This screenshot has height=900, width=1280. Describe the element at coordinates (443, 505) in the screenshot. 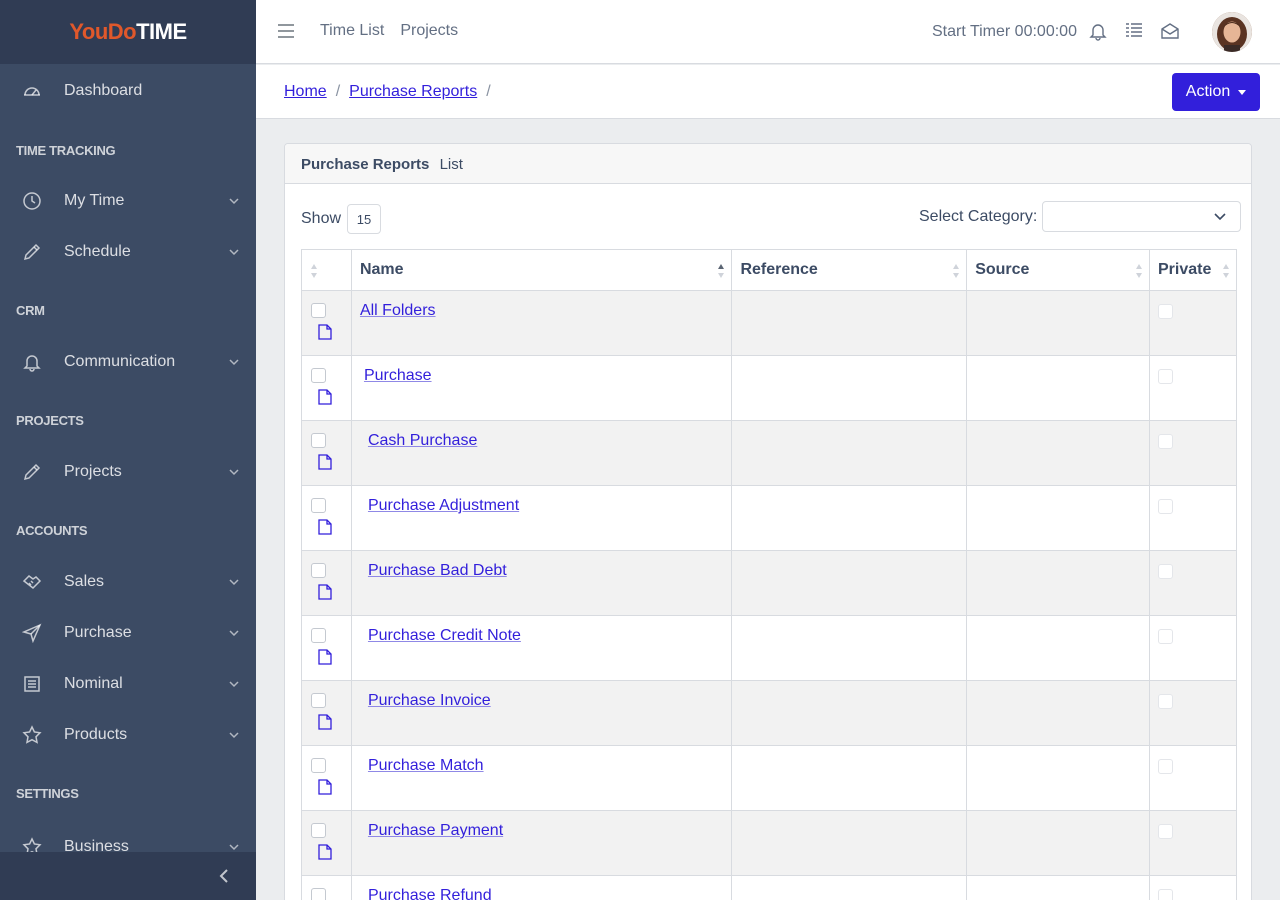

I see `report-name-link: Purchase Adjustment` at that location.